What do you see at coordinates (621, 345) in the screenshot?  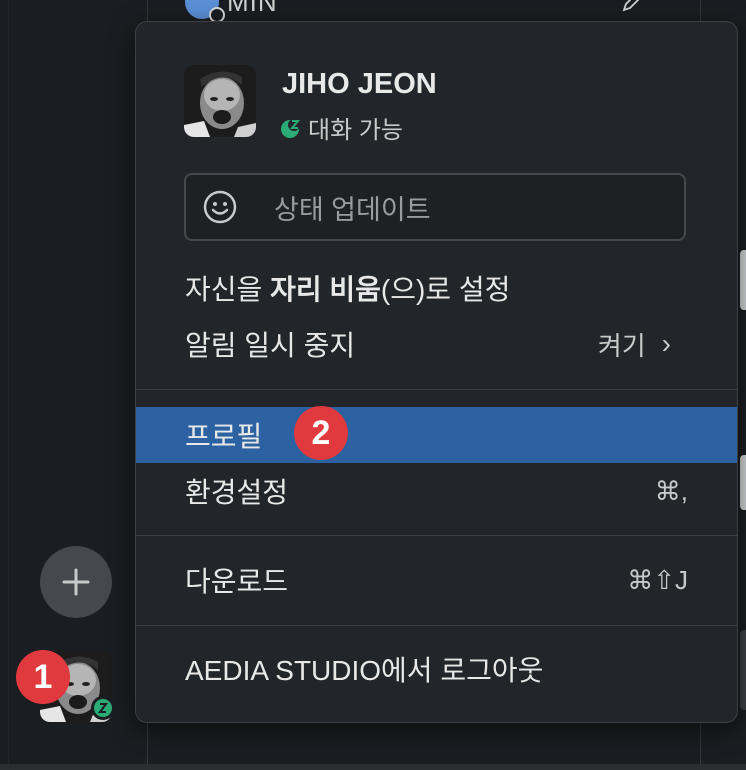 I see `pause-value: 켜기` at bounding box center [621, 345].